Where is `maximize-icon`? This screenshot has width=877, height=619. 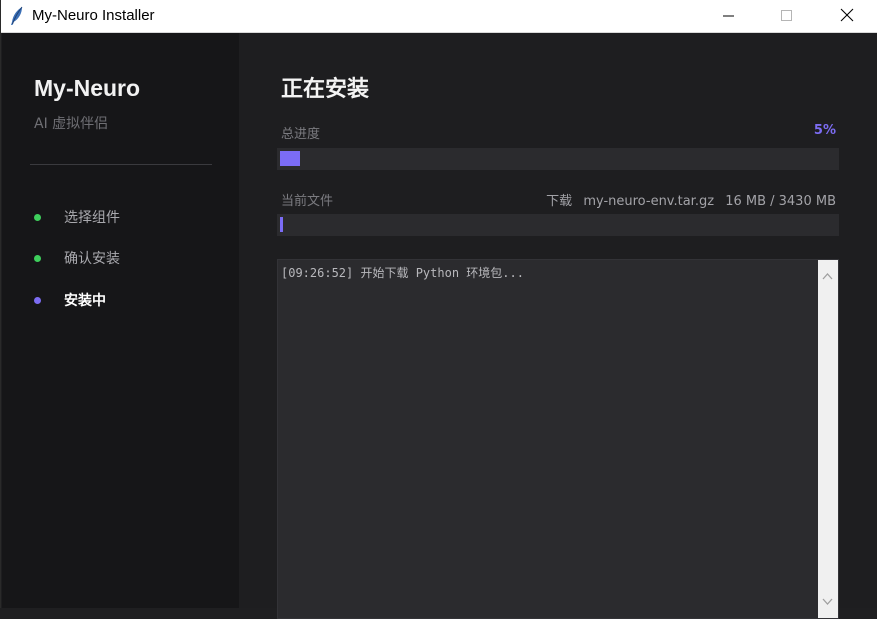
maximize-icon is located at coordinates (787, 16).